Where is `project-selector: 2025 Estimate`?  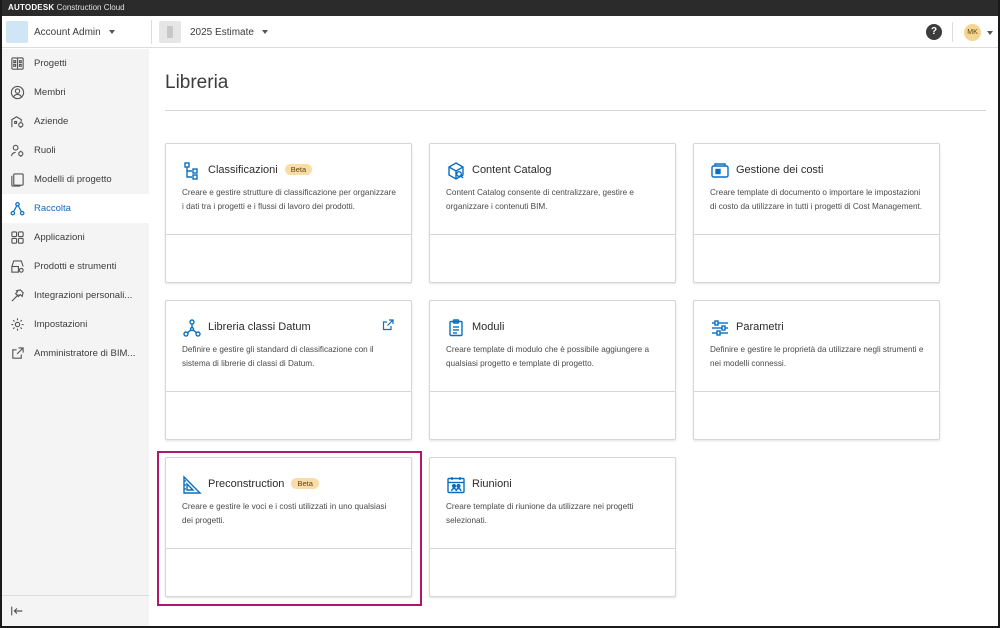 project-selector: 2025 Estimate is located at coordinates (213, 32).